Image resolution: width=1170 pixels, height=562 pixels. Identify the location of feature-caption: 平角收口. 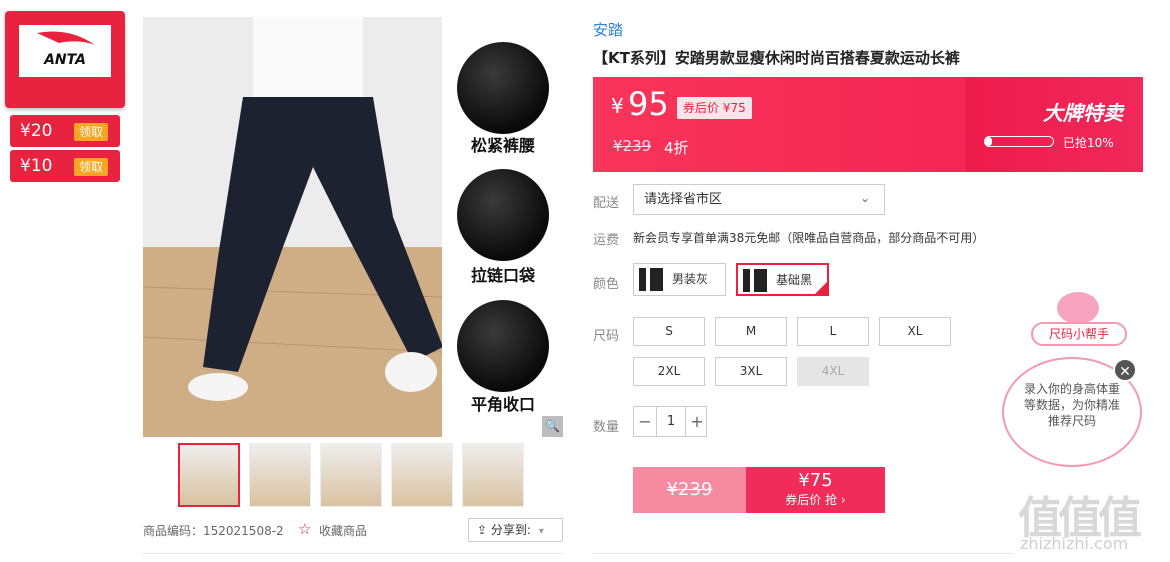
(502, 404).